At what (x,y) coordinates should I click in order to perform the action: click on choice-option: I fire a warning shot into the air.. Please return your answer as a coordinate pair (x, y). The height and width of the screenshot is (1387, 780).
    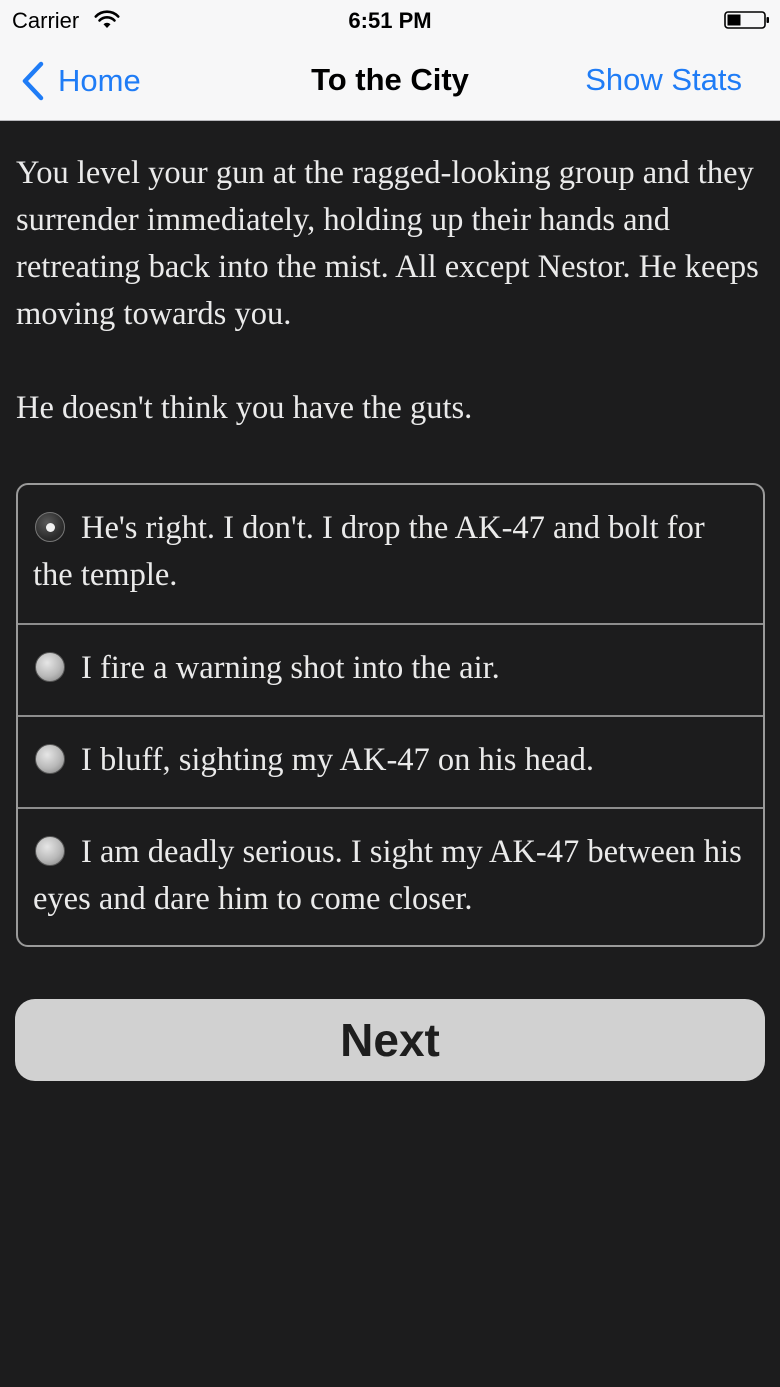
    Looking at the image, I should click on (390, 671).